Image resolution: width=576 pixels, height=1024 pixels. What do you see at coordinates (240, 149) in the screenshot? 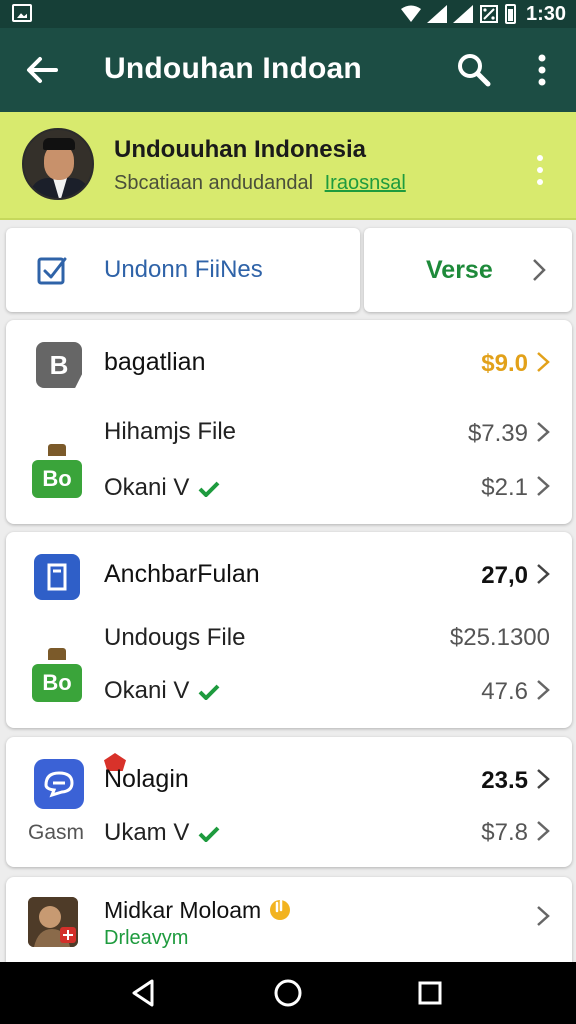
I see `profile-name: Undouuhan Indonesia` at bounding box center [240, 149].